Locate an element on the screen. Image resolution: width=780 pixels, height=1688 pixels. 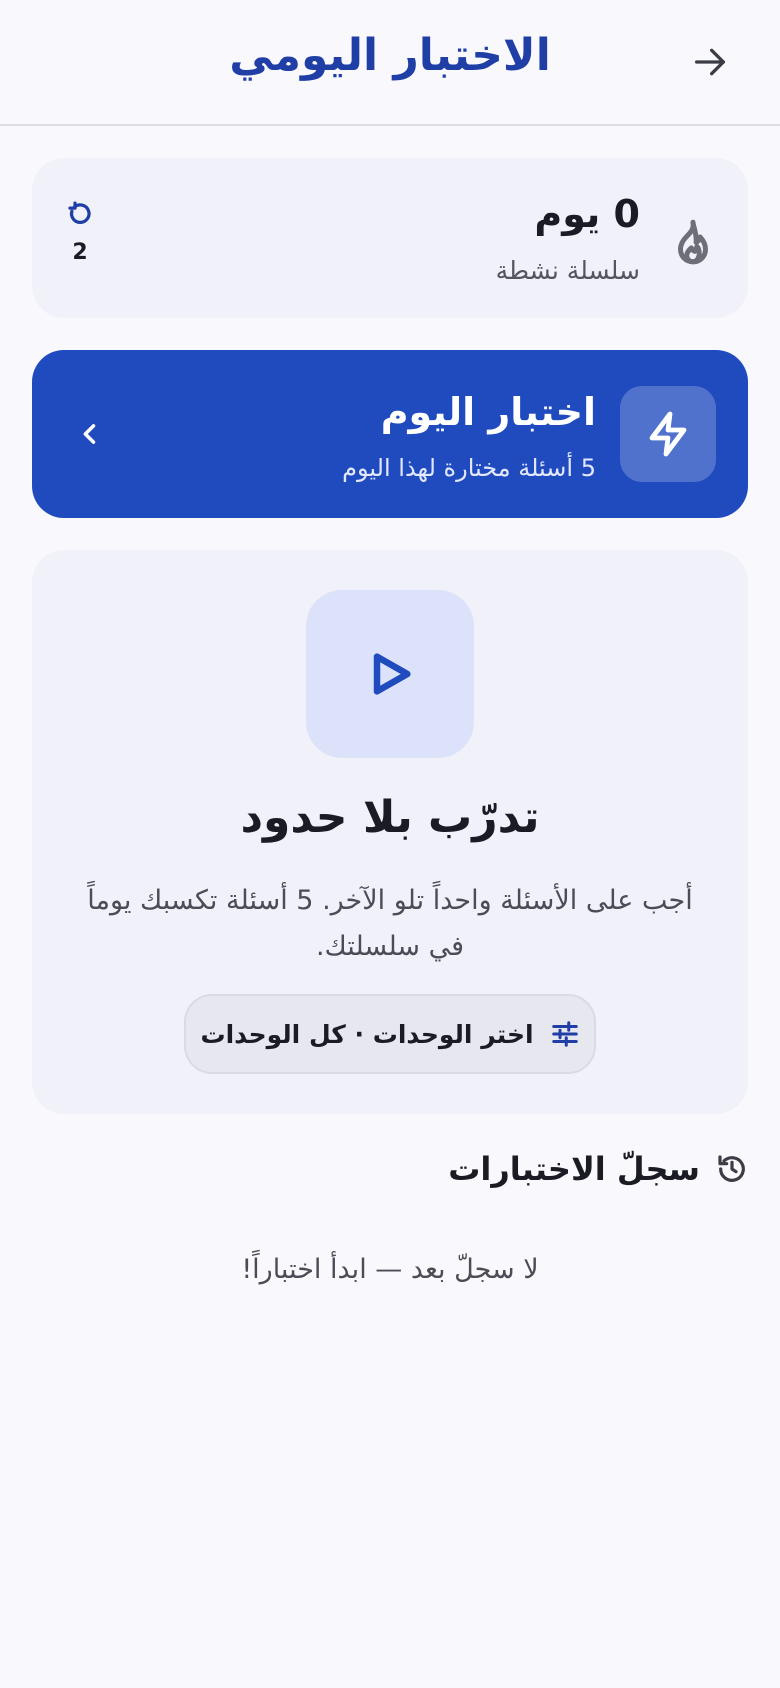
refresh-icon is located at coordinates (79, 213).